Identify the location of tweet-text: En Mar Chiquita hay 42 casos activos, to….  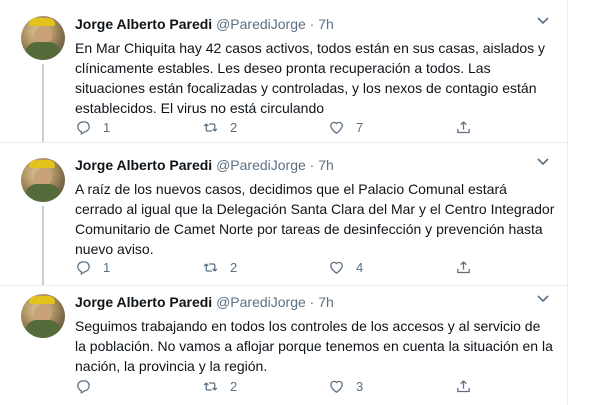
(310, 78).